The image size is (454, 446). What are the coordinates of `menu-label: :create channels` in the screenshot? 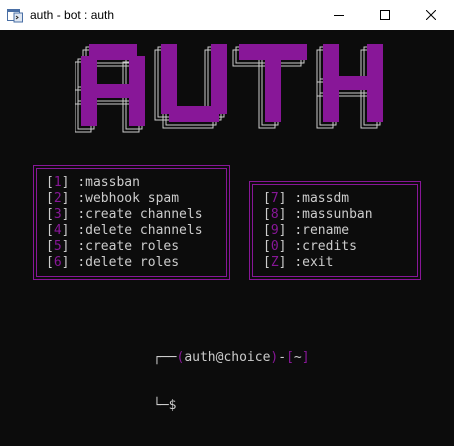 It's located at (140, 214).